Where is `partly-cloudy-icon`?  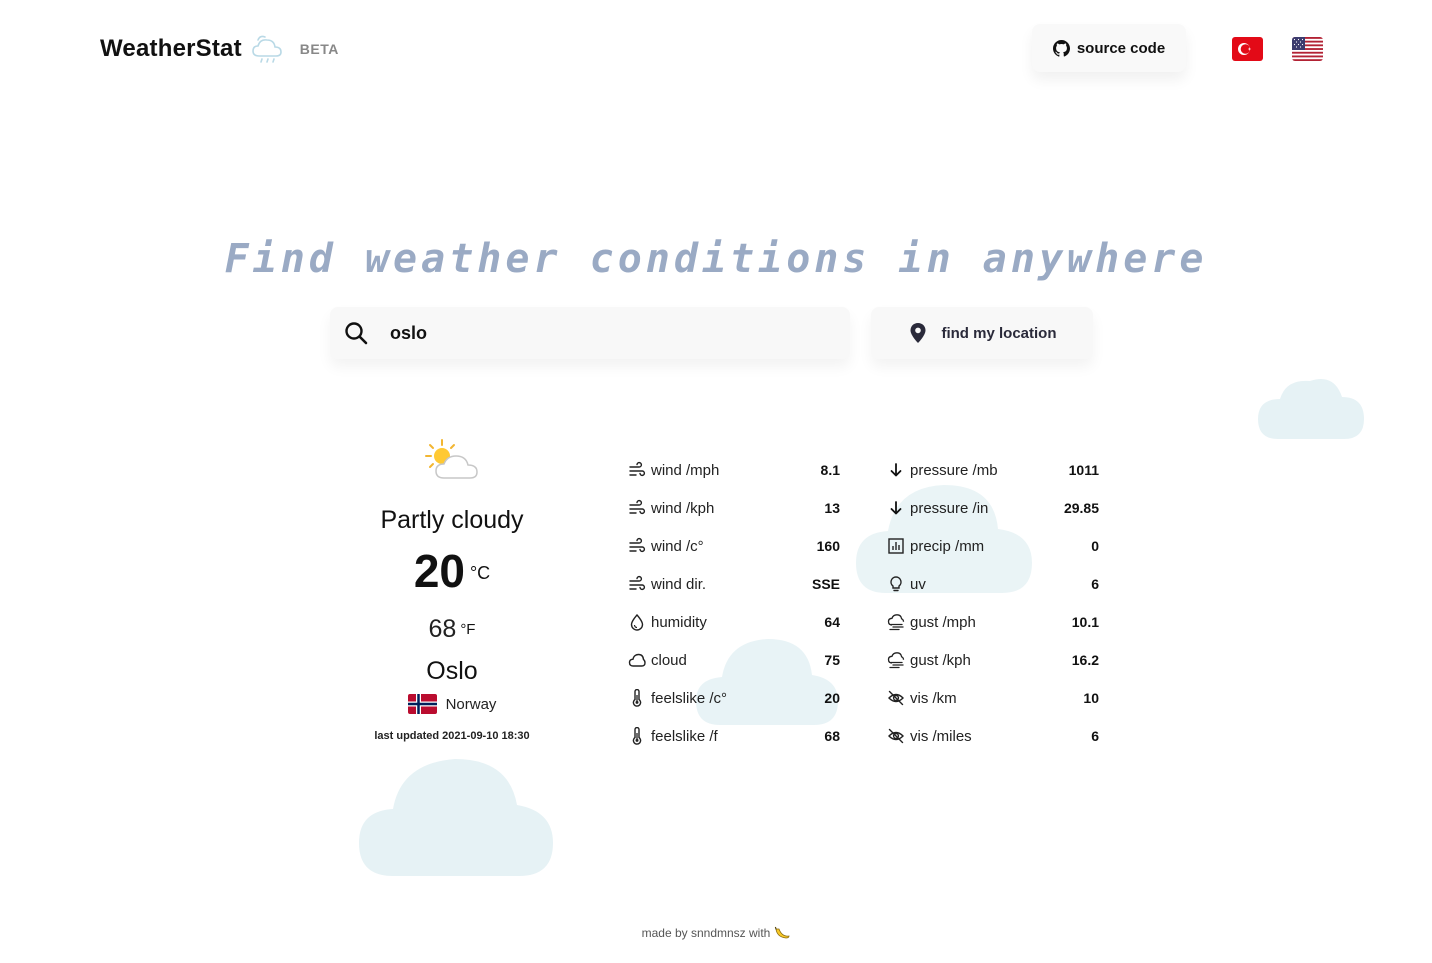 partly-cloudy-icon is located at coordinates (451, 459).